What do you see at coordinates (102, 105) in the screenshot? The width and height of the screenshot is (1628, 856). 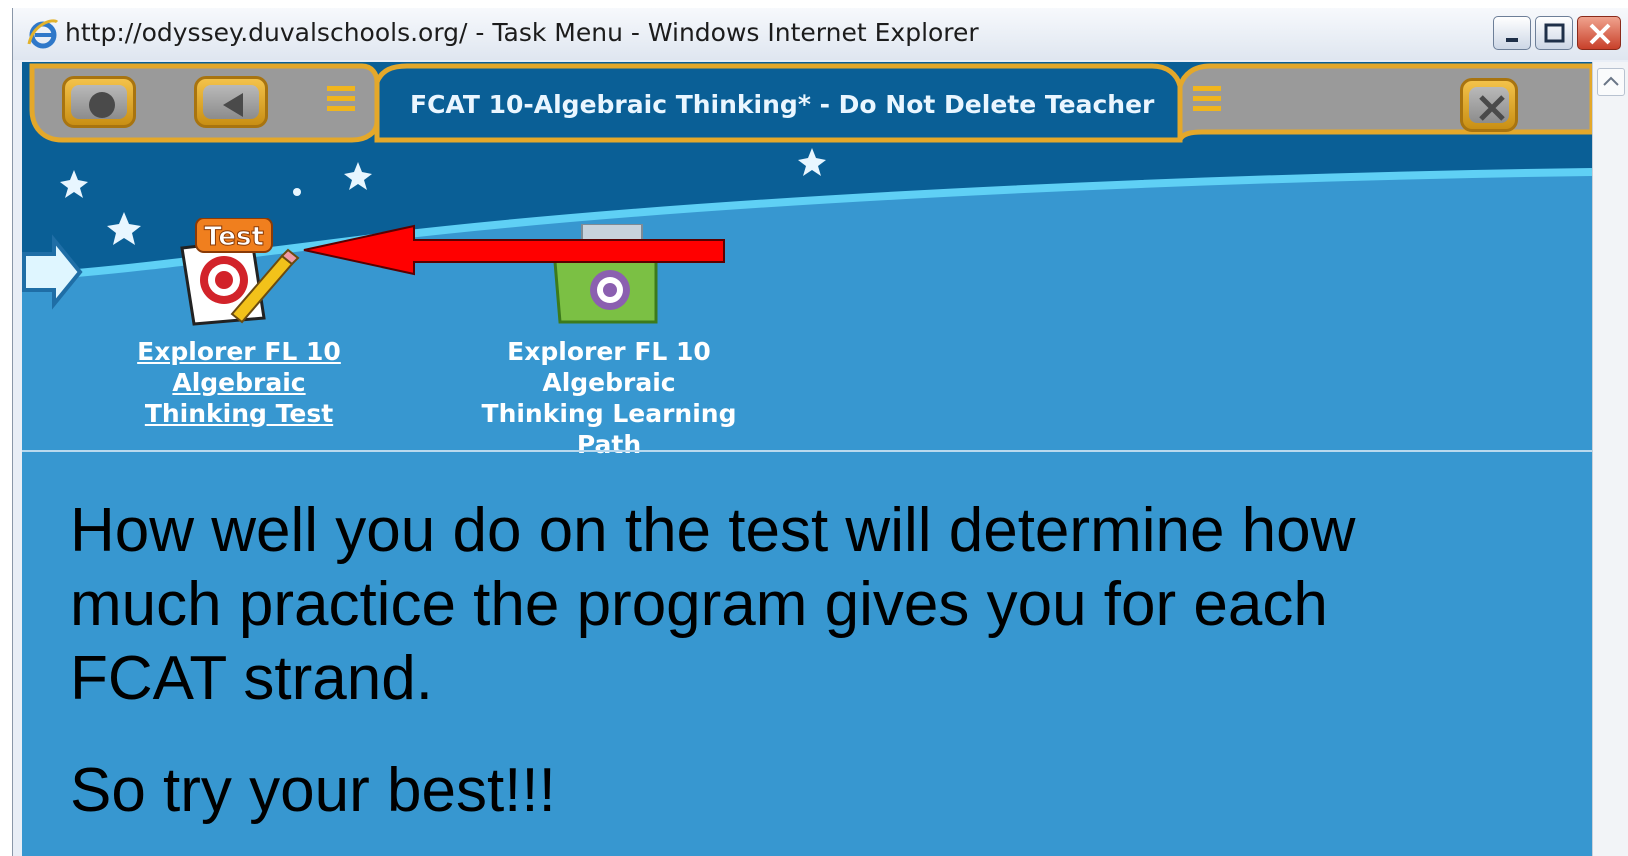 I see `stop-circle-icon` at bounding box center [102, 105].